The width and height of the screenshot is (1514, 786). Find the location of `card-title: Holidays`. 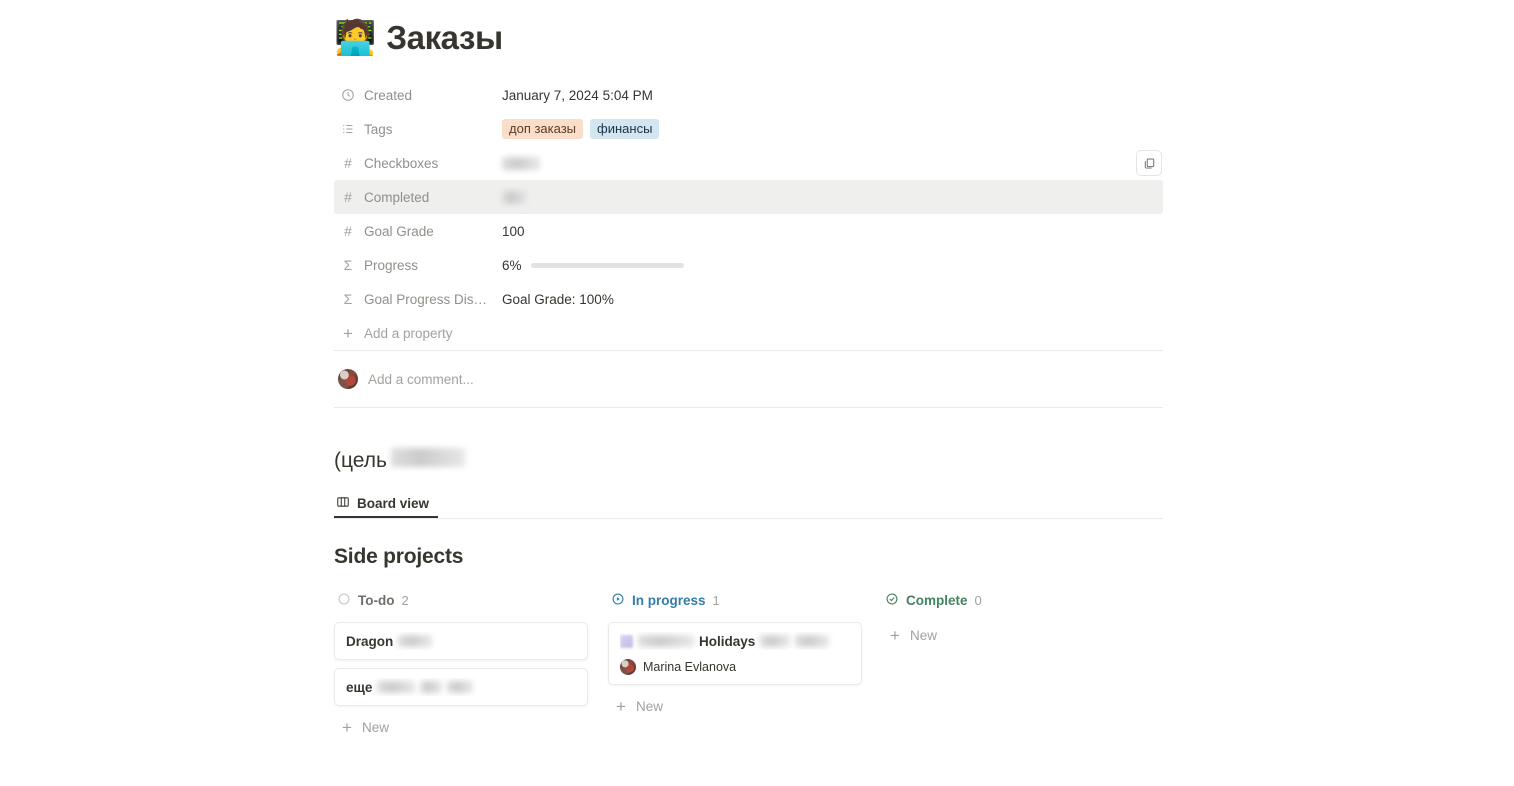

card-title: Holidays is located at coordinates (735, 641).